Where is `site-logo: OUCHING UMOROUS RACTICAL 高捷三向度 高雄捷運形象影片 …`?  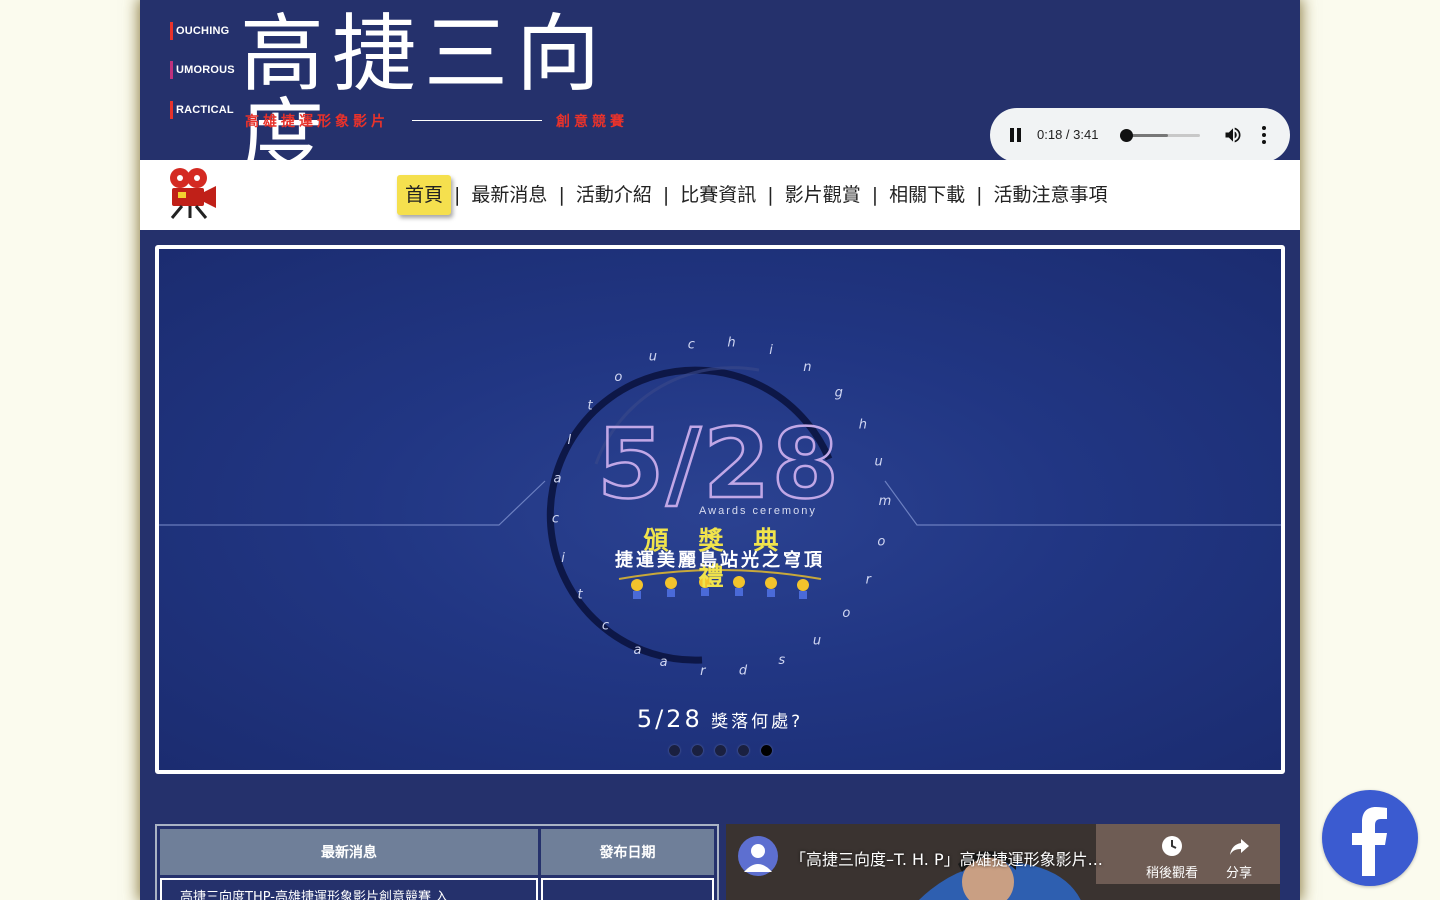 site-logo: OUCHING UMOROUS RACTICAL 高捷三向度 高雄捷運形象影片 … is located at coordinates (405, 96).